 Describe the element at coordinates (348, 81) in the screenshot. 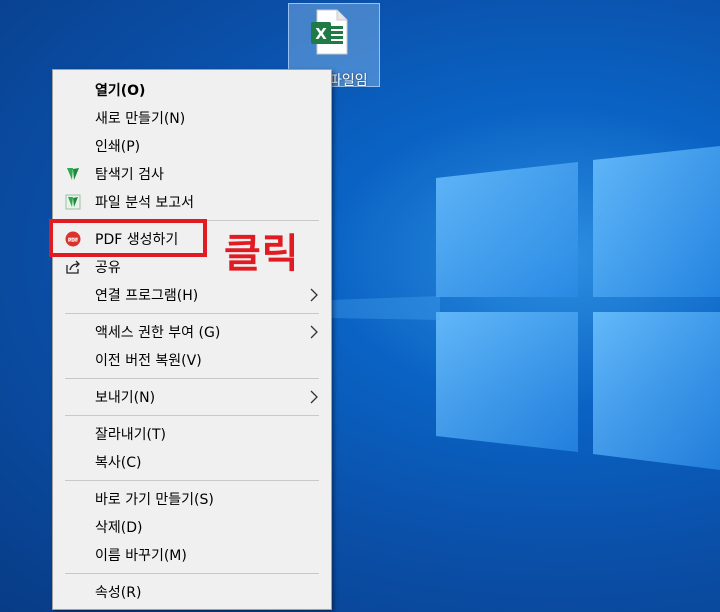

I see `desktop-icon-label: 파일임` at that location.